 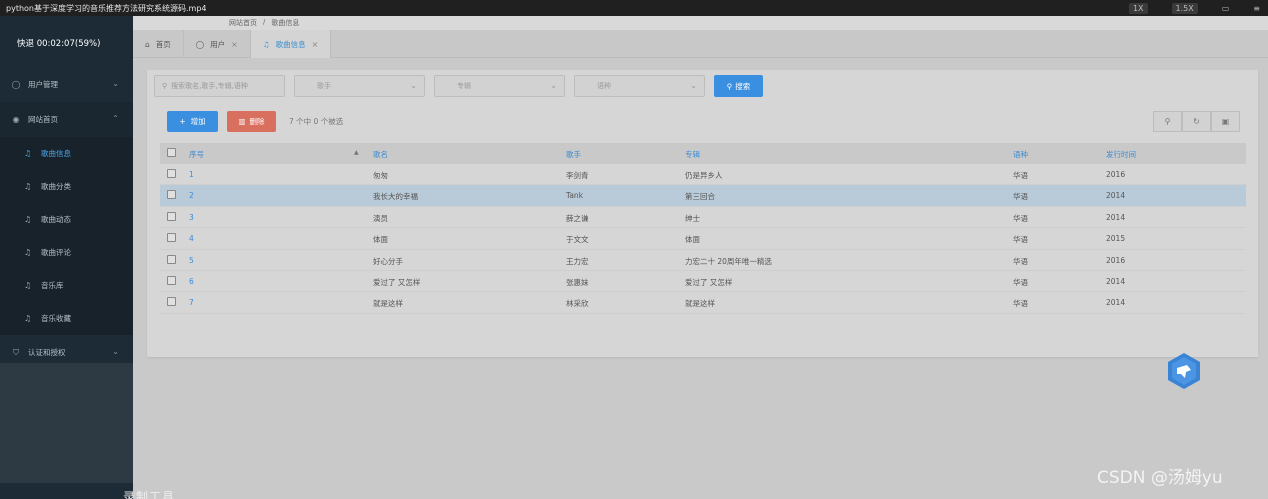 I want to click on sidebar-sub-item-song-category: ♫ 歌曲分类, so click(x=66, y=186).